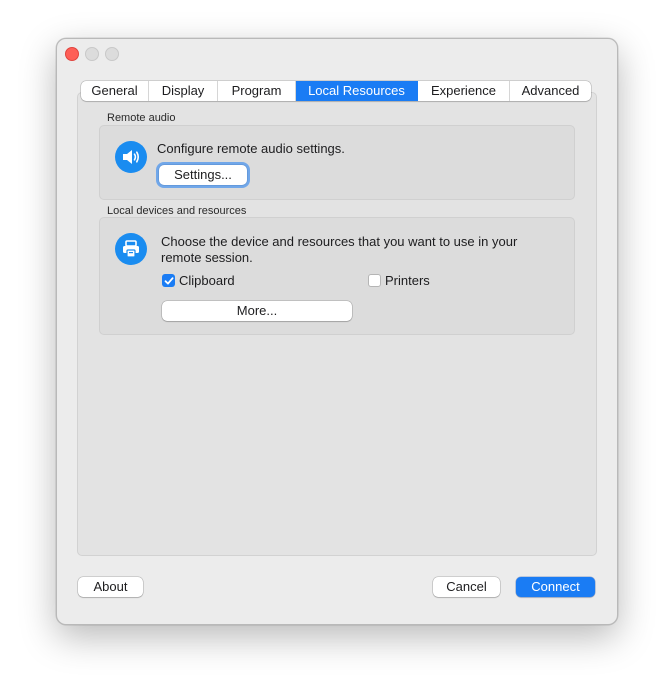 This screenshot has width=672, height=697. I want to click on checkmark-icon, so click(168, 280).